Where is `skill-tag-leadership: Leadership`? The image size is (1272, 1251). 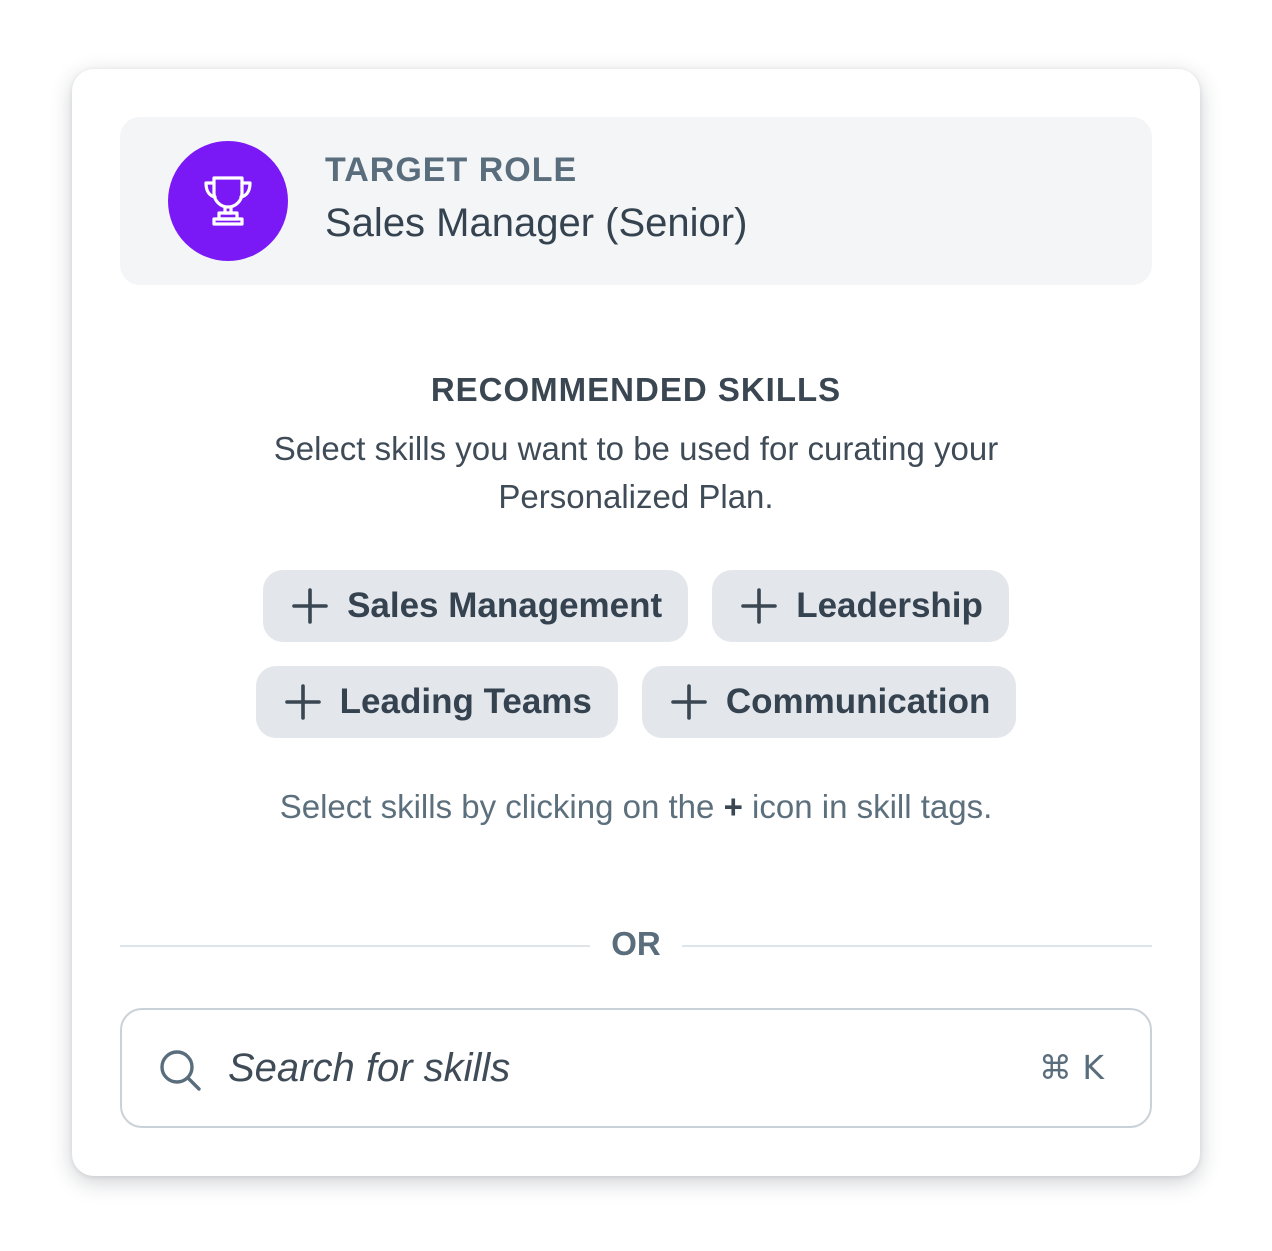
skill-tag-leadership: Leadership is located at coordinates (860, 606).